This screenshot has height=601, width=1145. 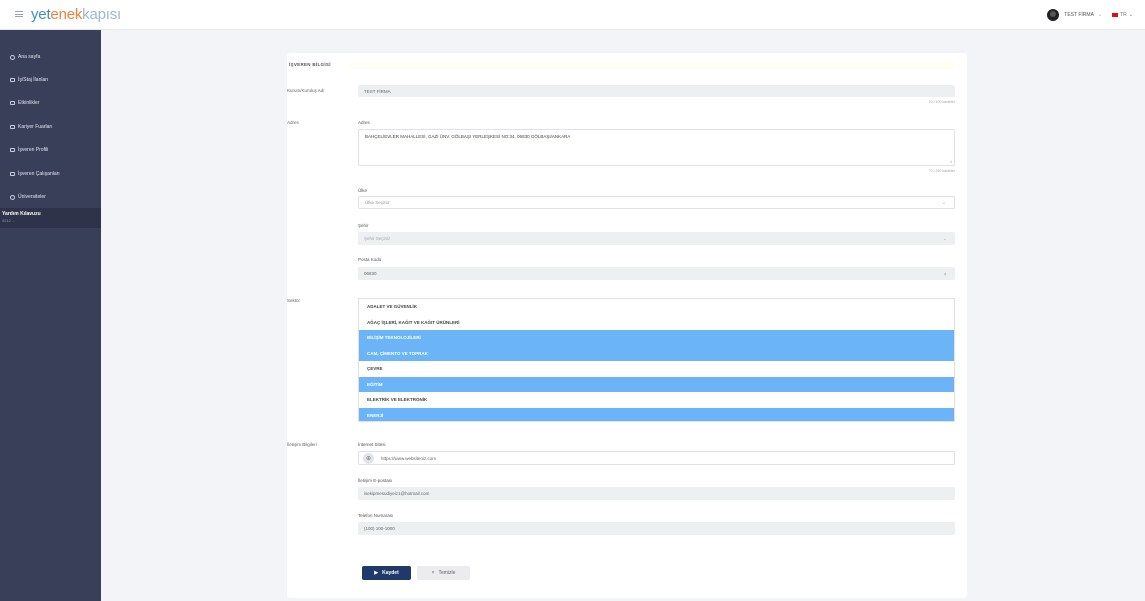 What do you see at coordinates (363, 225) in the screenshot?
I see `city-label: Şehir` at bounding box center [363, 225].